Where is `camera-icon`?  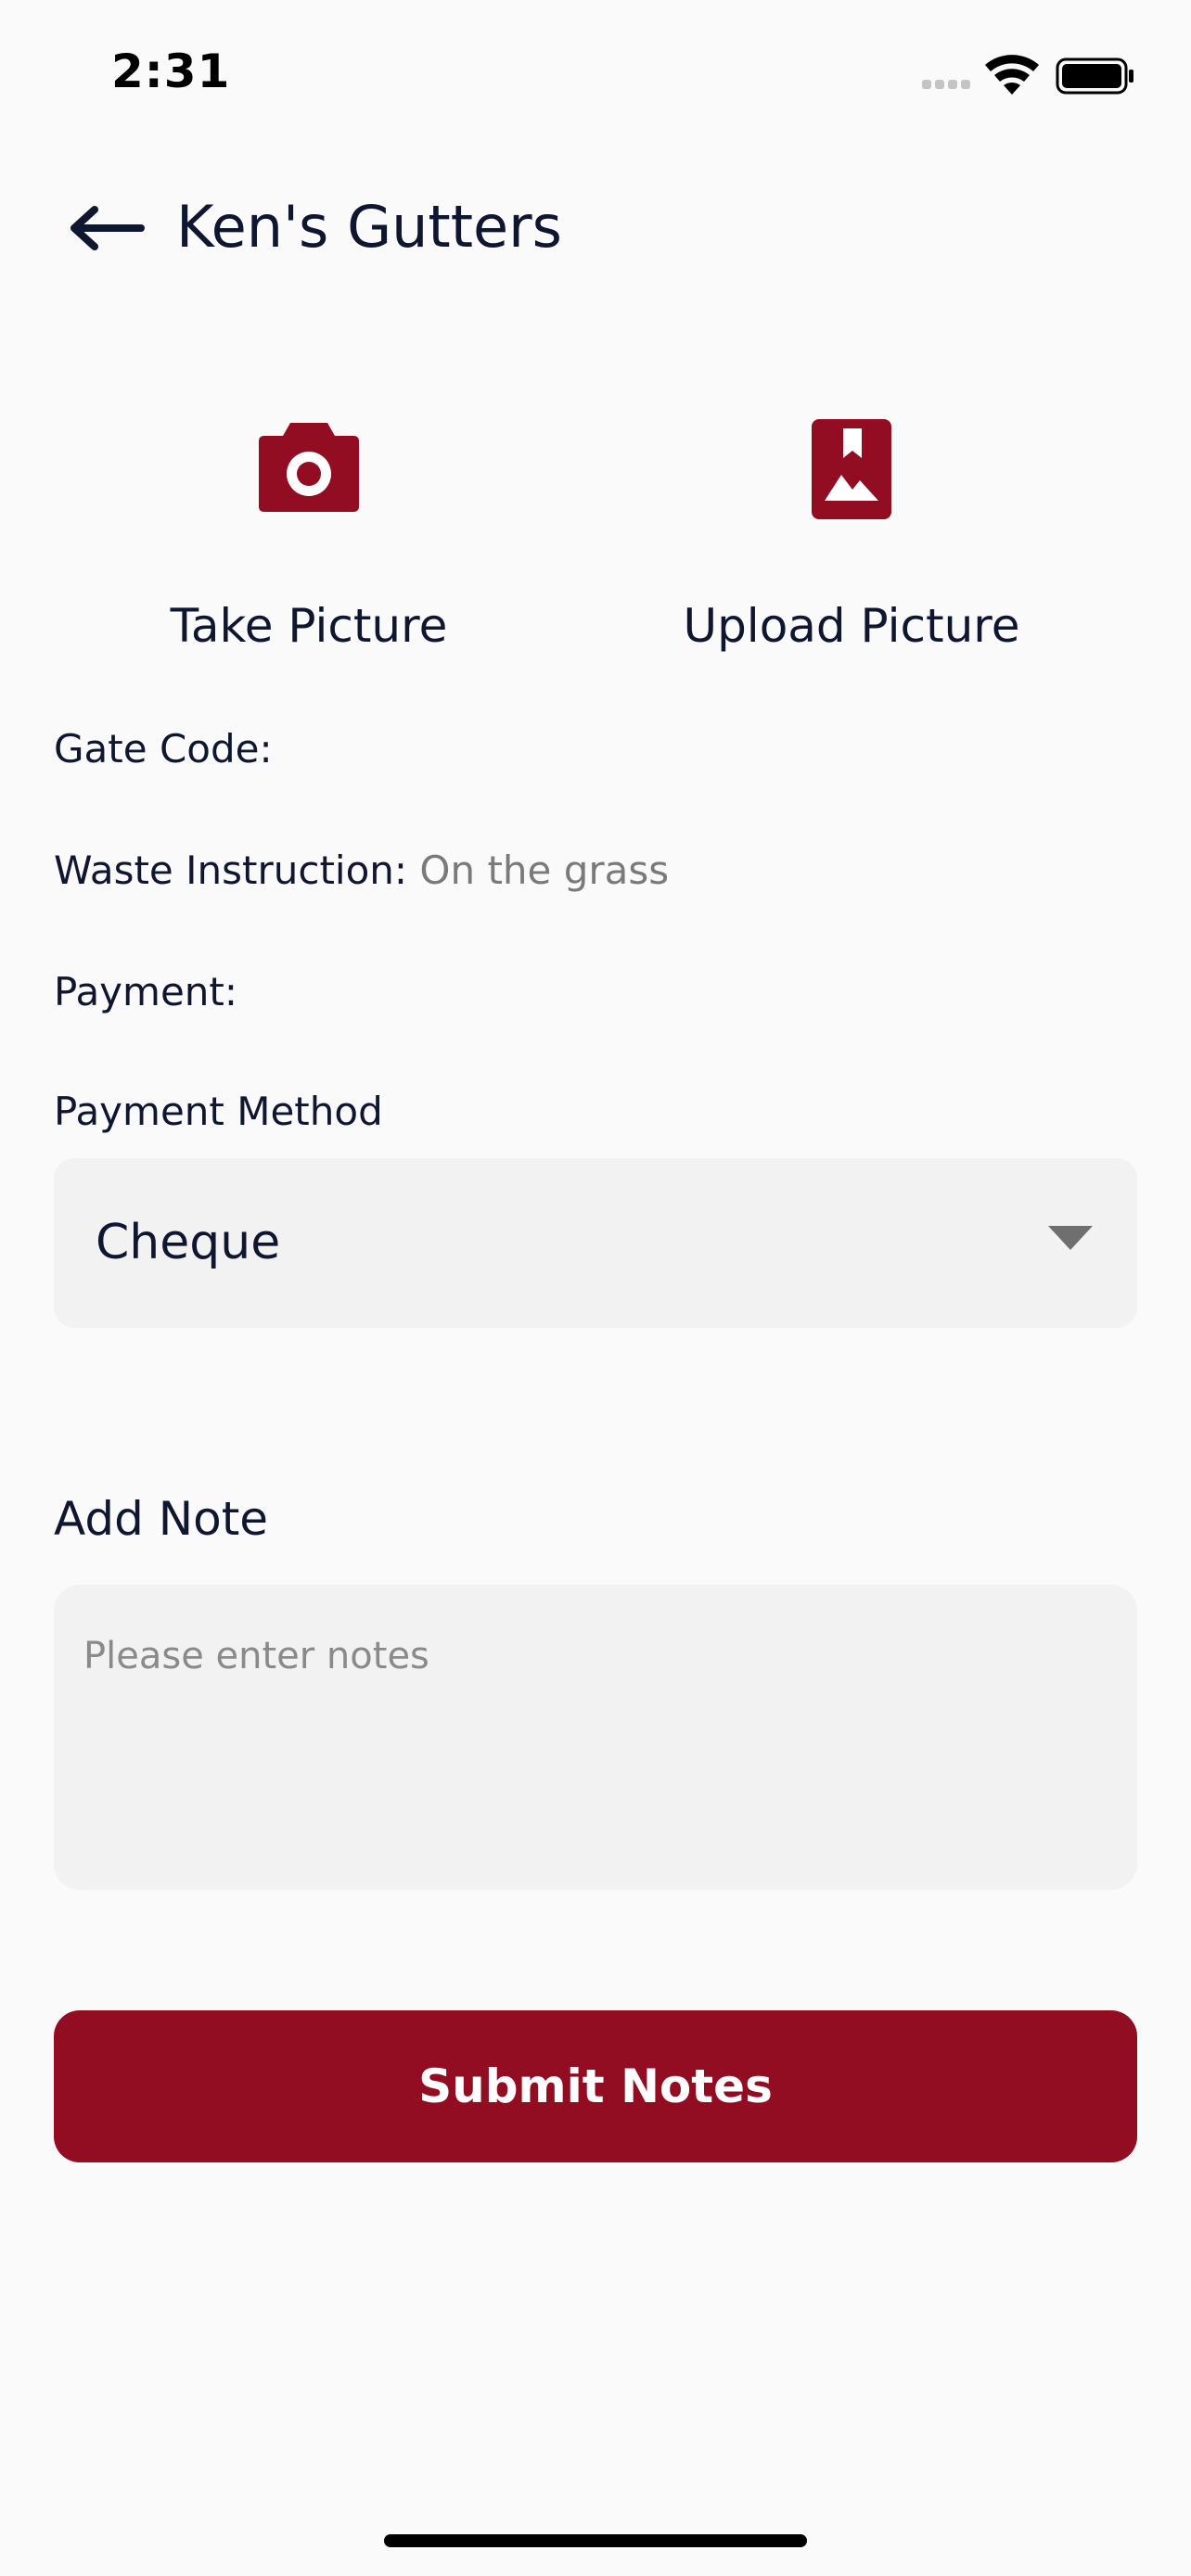
camera-icon is located at coordinates (309, 467).